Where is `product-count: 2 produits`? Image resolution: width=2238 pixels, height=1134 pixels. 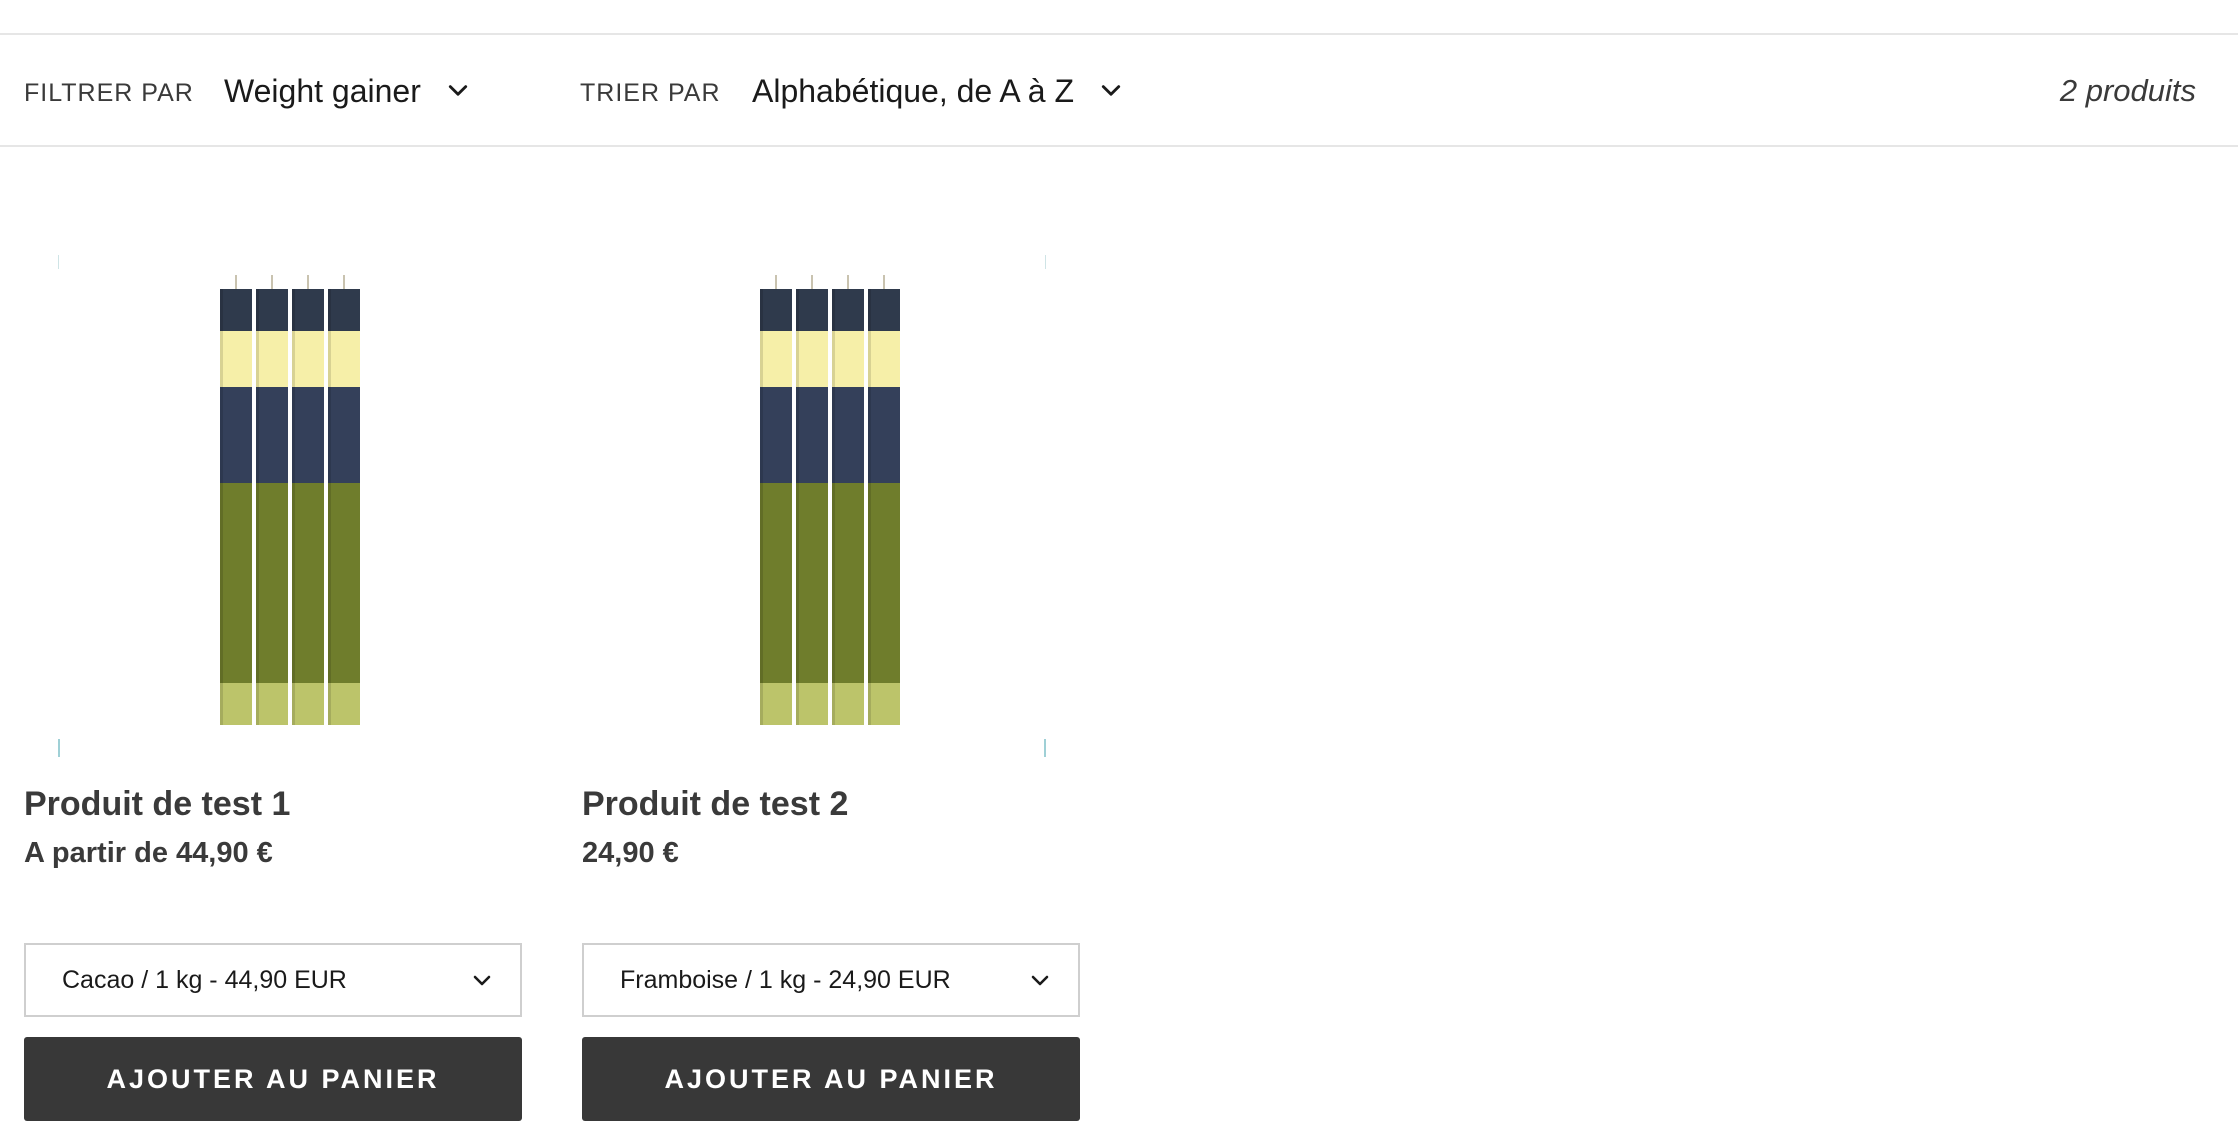
product-count: 2 produits is located at coordinates (2127, 90).